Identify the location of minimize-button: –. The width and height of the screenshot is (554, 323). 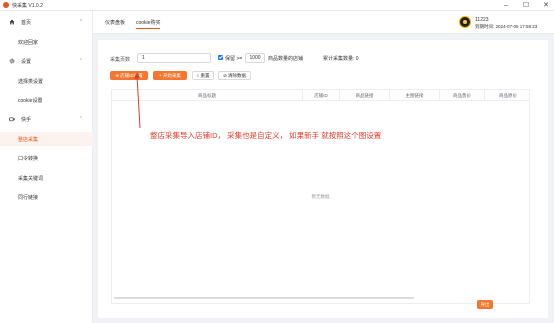
(506, 5).